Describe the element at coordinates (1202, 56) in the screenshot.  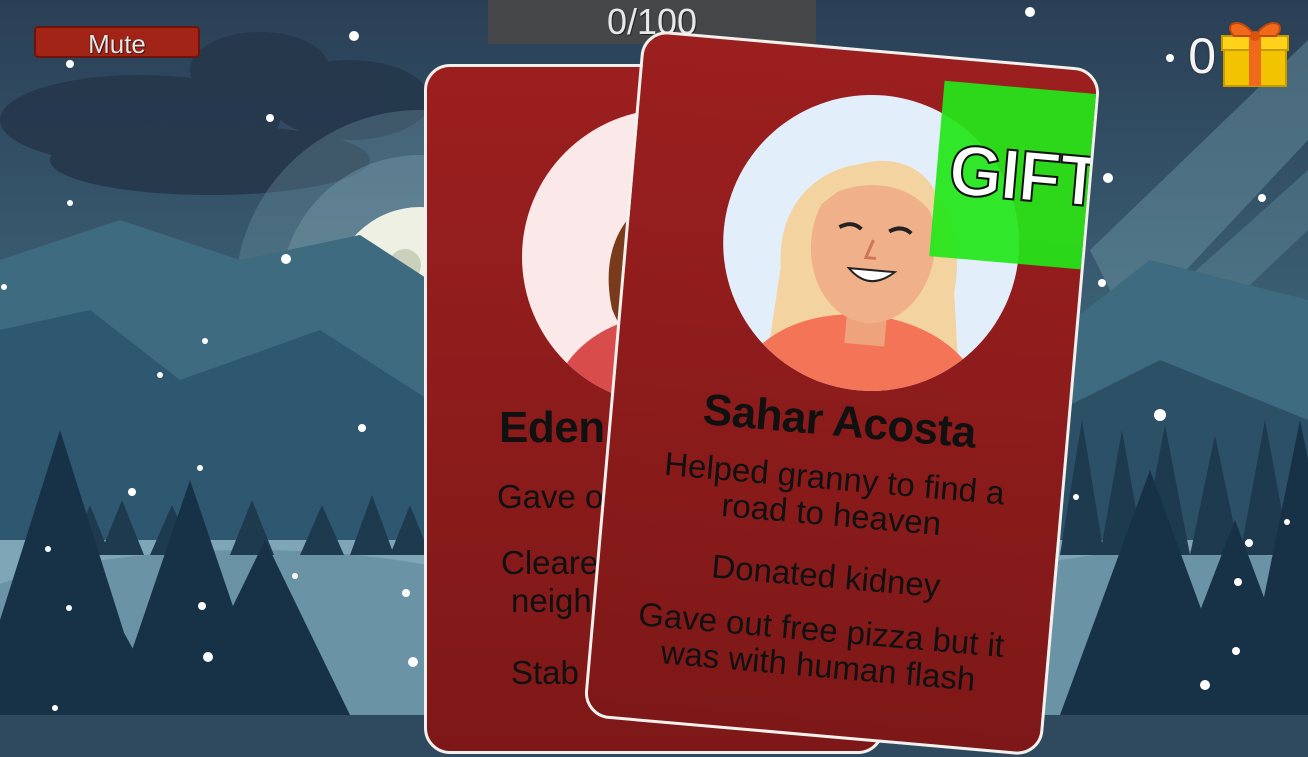
I see `gift-count: 0` at that location.